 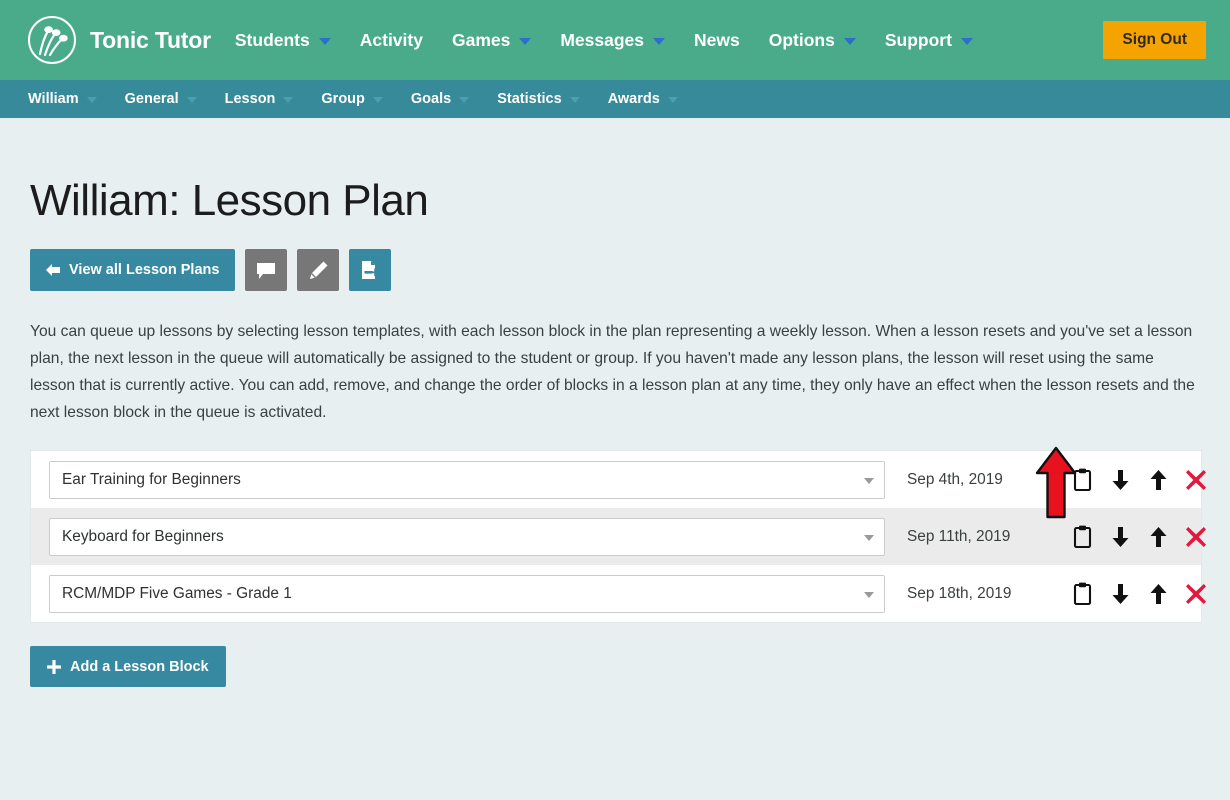 I want to click on subnav-item-general: General, so click(x=161, y=99).